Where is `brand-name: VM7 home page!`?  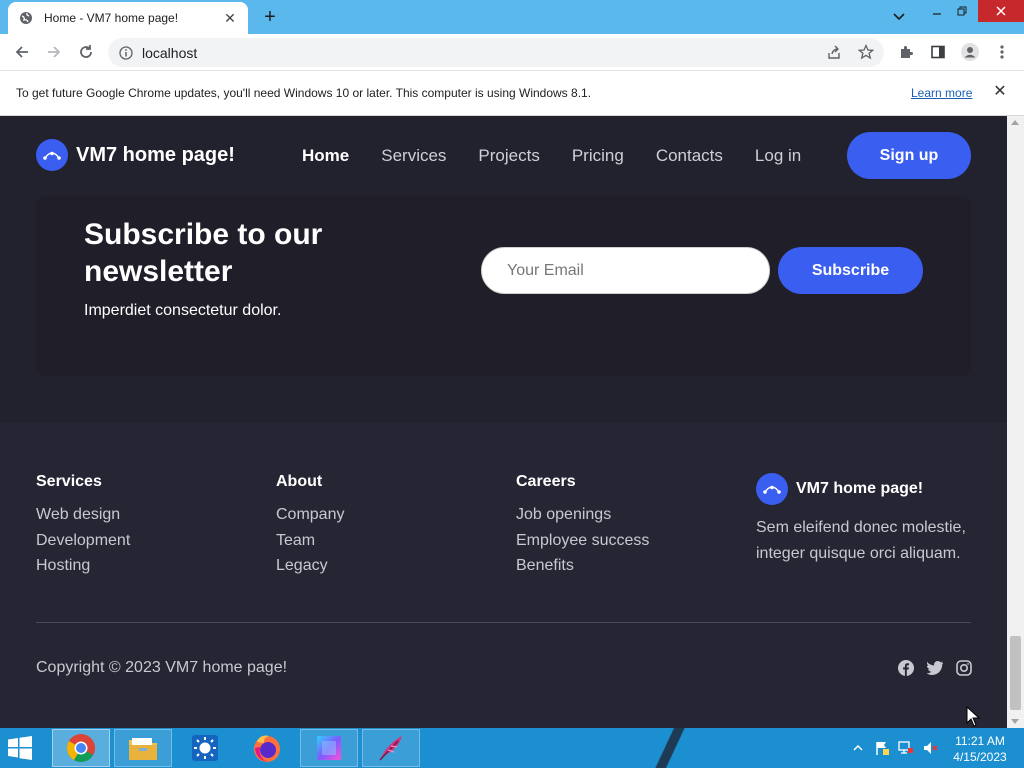 brand-name: VM7 home page! is located at coordinates (155, 155).